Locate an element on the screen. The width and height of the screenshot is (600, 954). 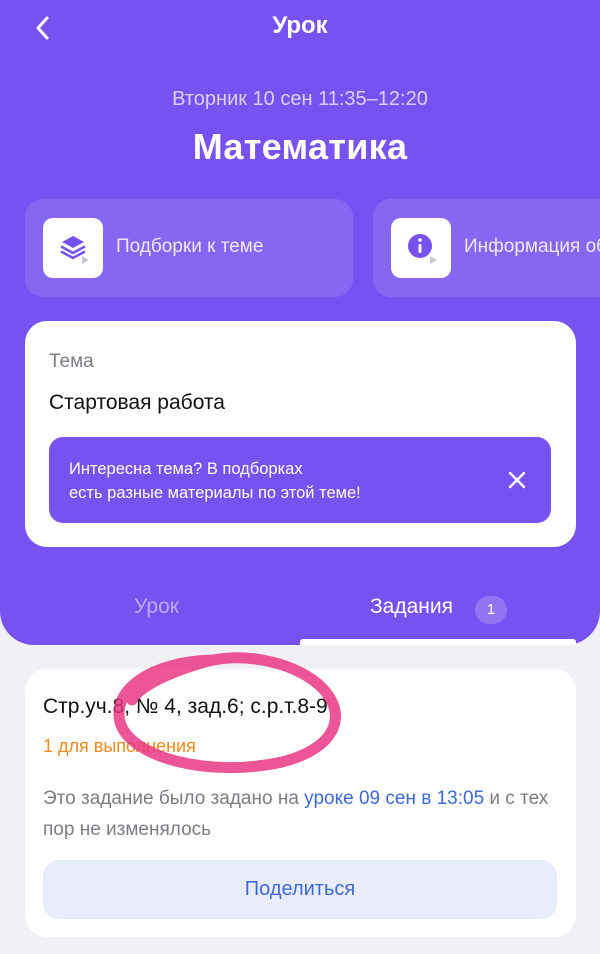
task-title: Стр.уч.8, № 4, зад.6; с.р.т.8-9 is located at coordinates (185, 706).